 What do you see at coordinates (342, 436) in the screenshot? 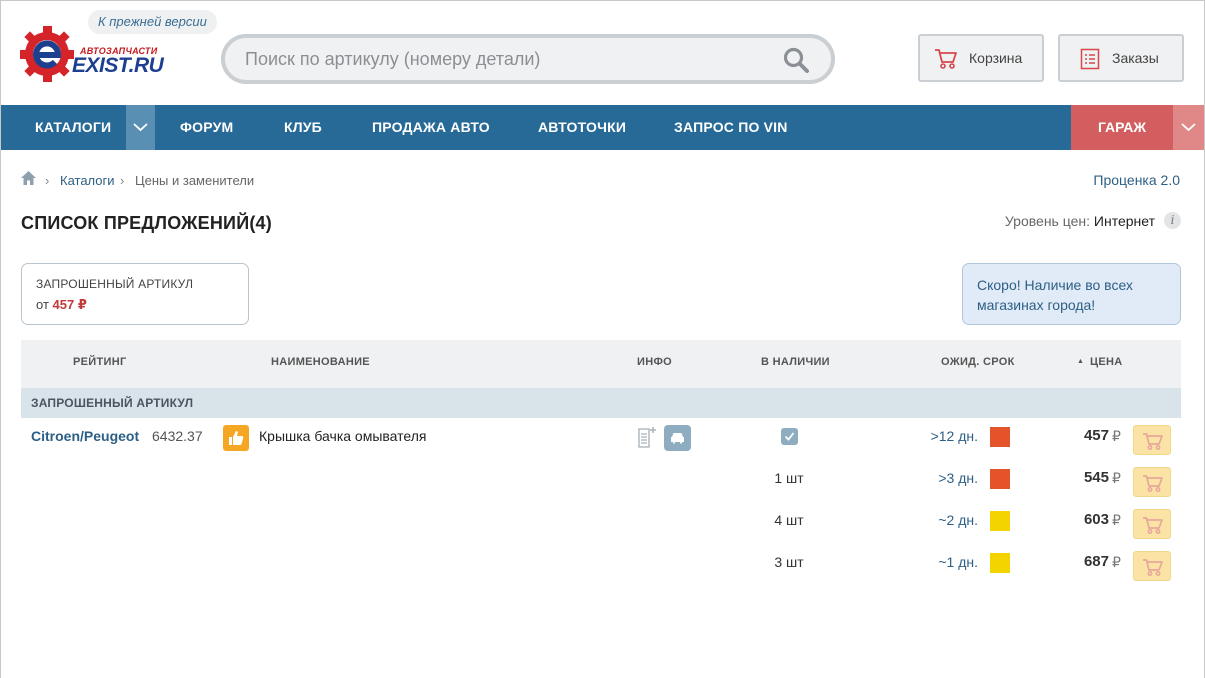
I see `product-name: Крышка бачка омывателя` at bounding box center [342, 436].